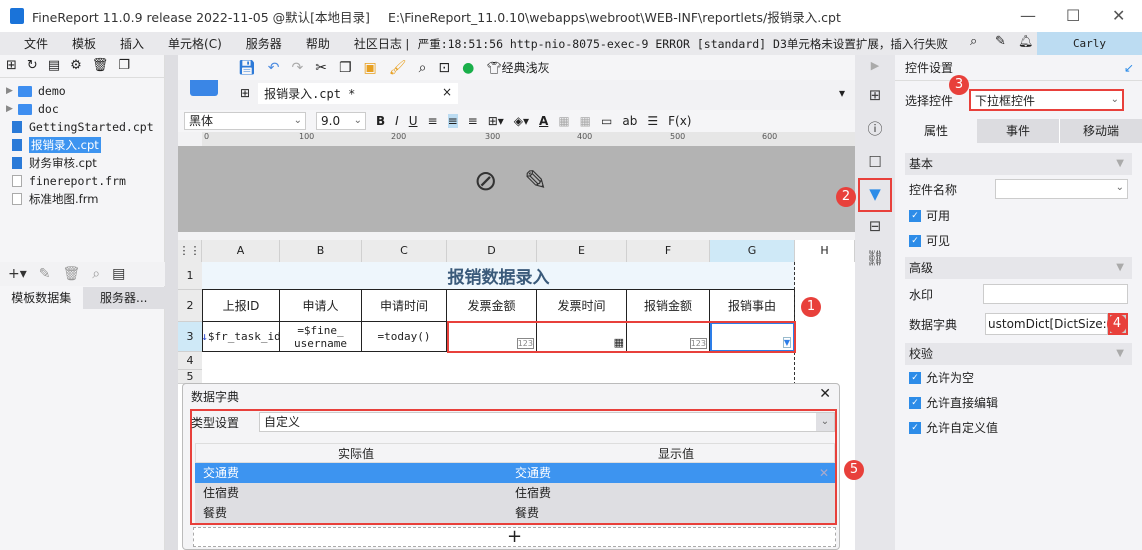 The image size is (1142, 550). Describe the element at coordinates (247, 68) in the screenshot. I see `save-icon: 💾︎` at that location.